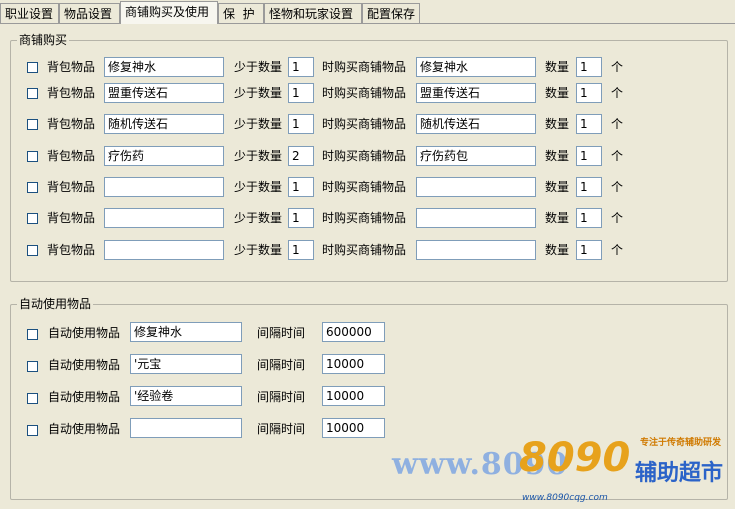  I want to click on tab-protection: 保 护, so click(241, 13).